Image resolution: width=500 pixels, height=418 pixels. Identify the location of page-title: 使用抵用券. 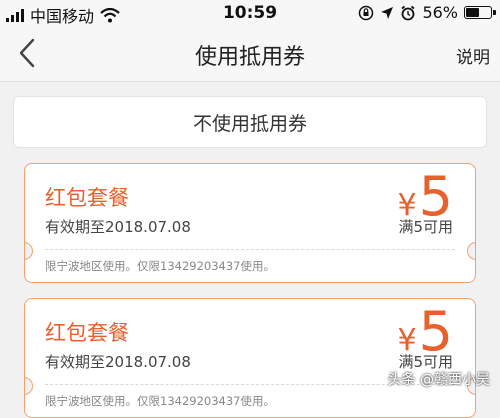
(249, 57).